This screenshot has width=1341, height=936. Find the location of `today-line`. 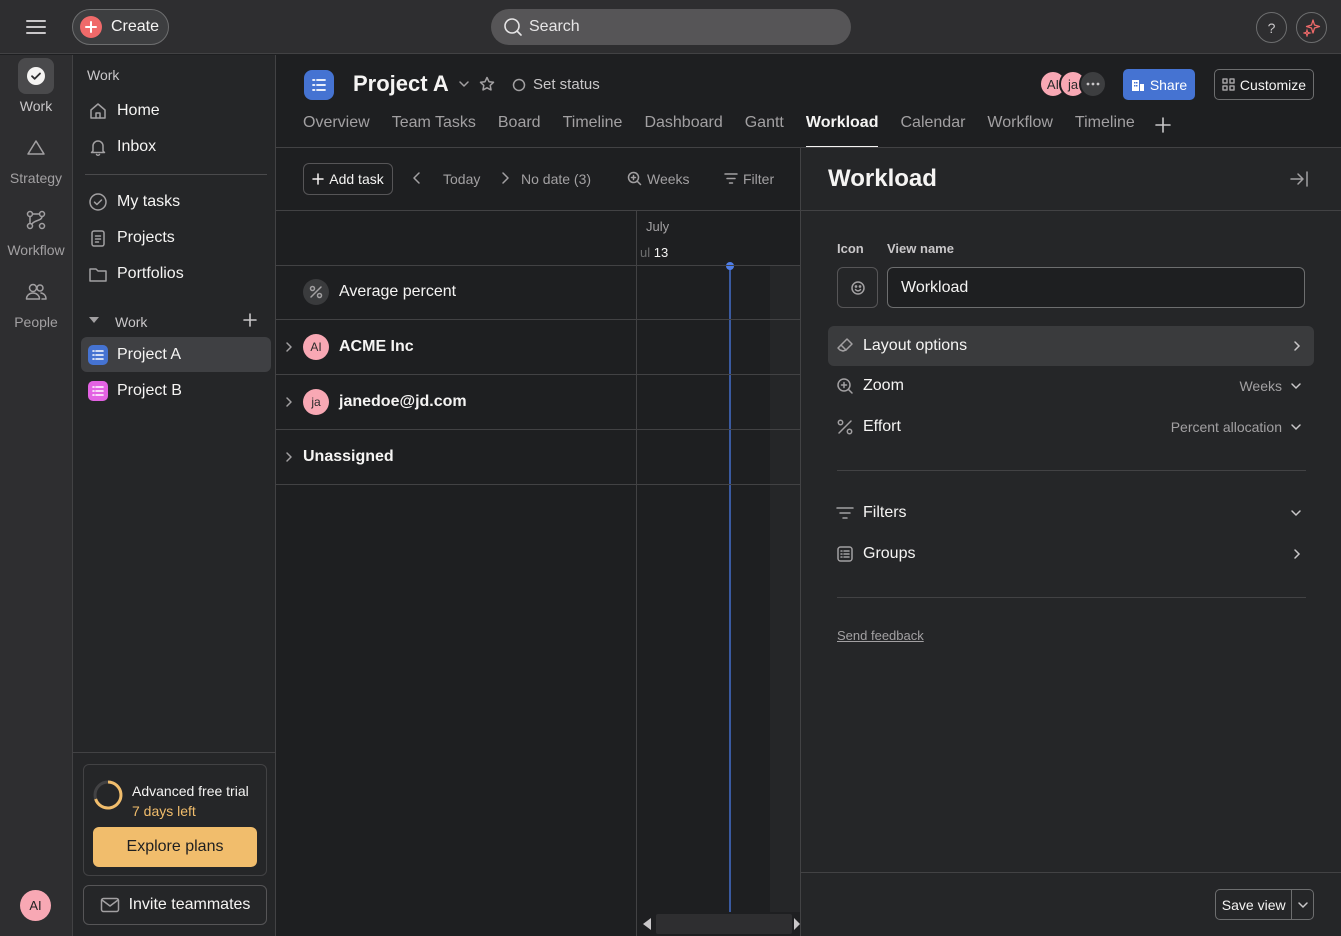

today-line is located at coordinates (730, 589).